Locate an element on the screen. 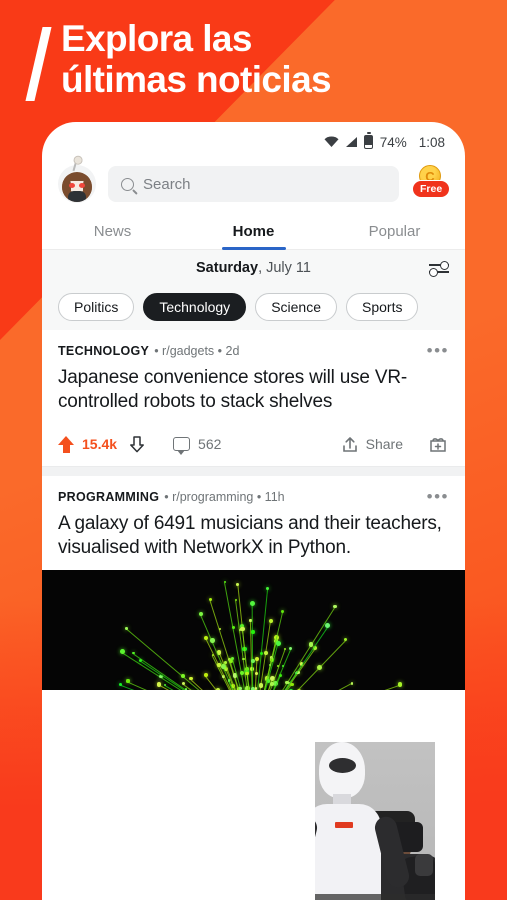 This screenshot has width=507, height=900. tab-news: News is located at coordinates (112, 236).